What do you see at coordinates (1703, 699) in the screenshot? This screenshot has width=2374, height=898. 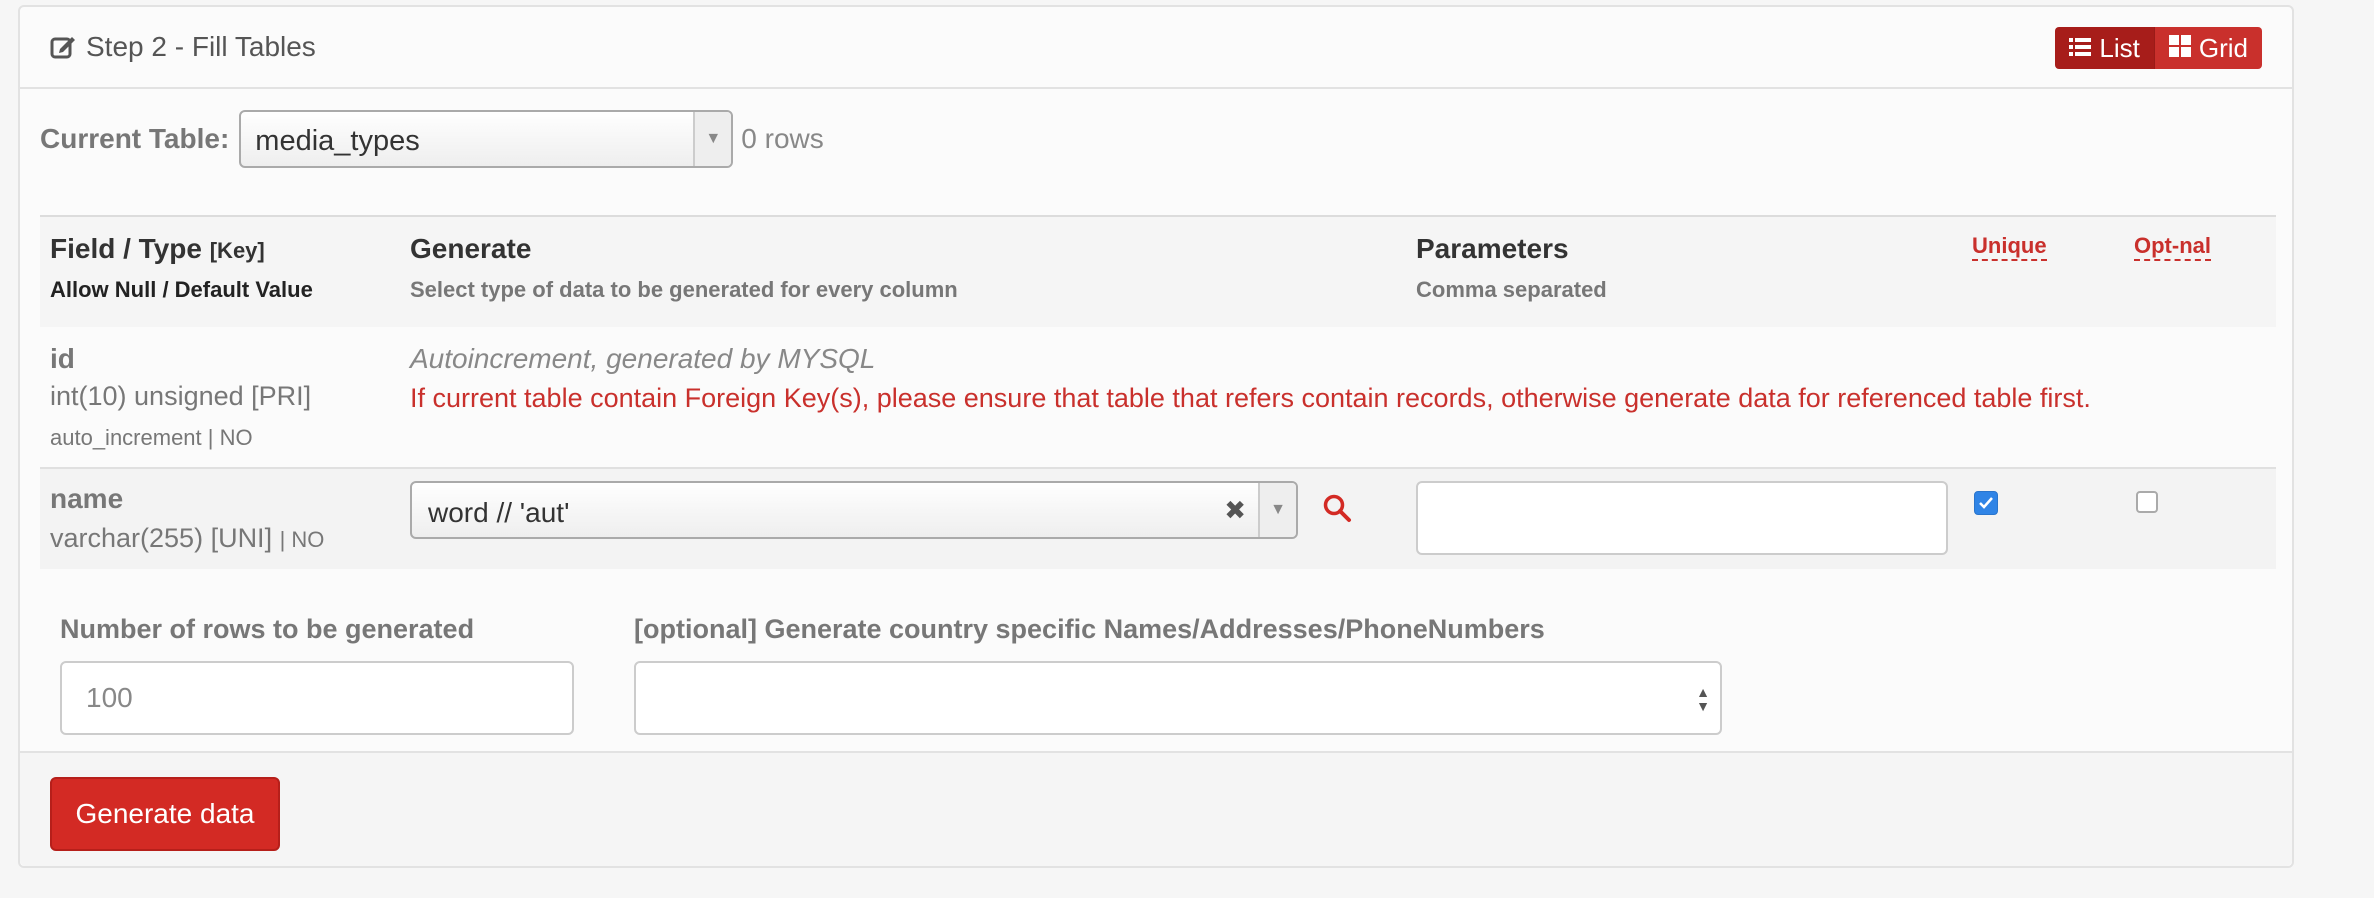 I see `select-arrows-icon: ▲ ▼` at bounding box center [1703, 699].